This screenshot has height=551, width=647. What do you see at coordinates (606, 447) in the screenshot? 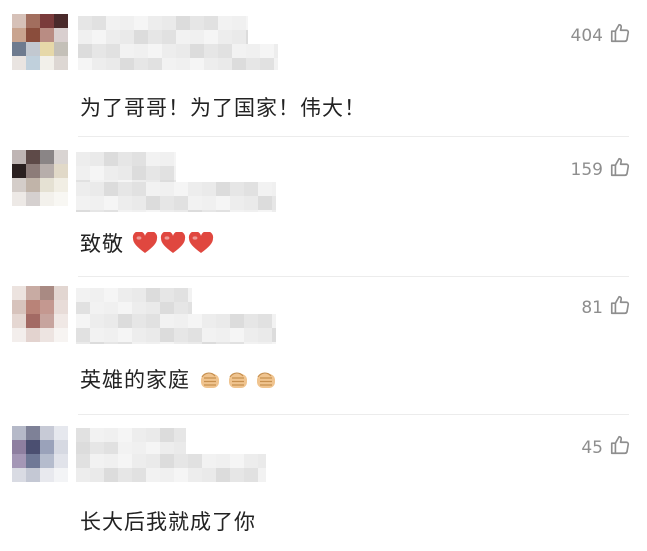
I see `like-button: 45` at bounding box center [606, 447].